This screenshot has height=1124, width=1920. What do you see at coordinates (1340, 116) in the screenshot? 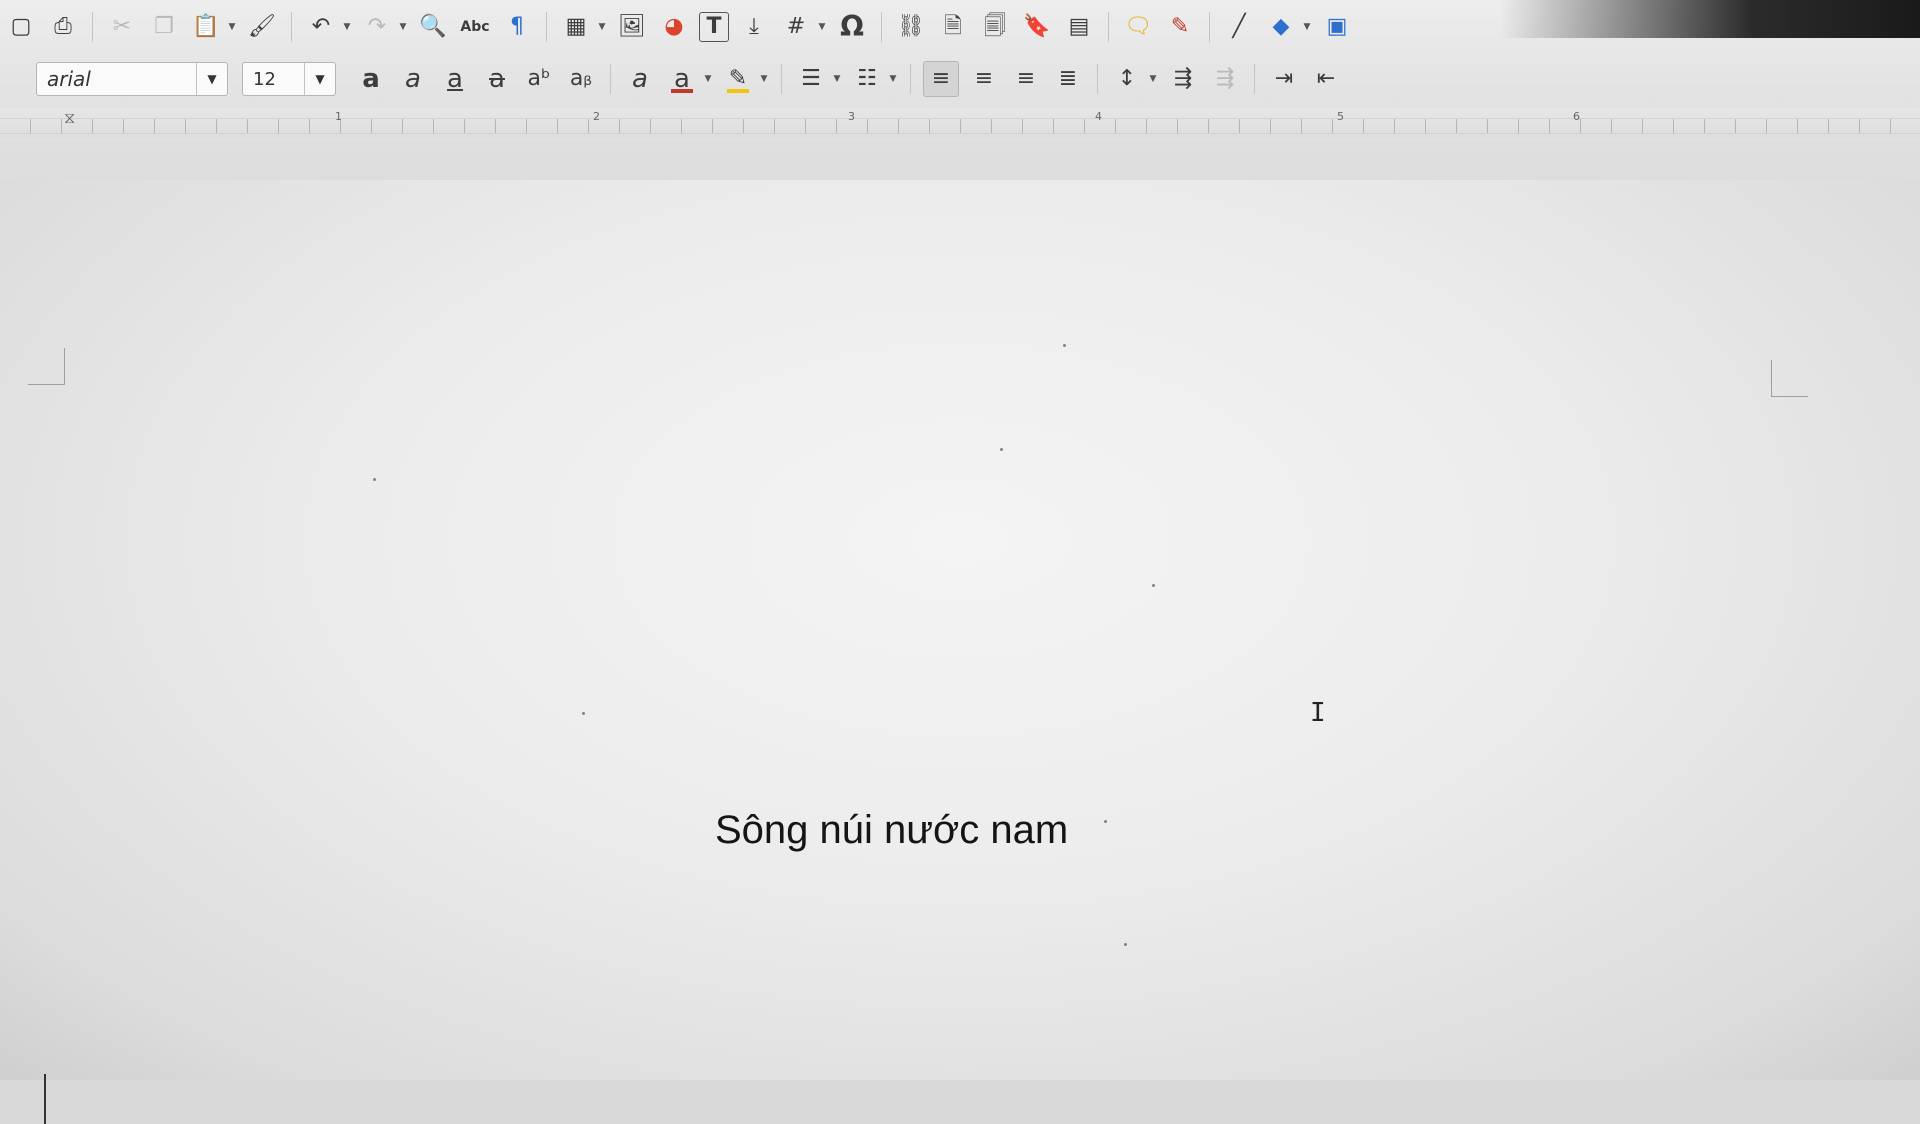
I see `ruler-label: 5` at bounding box center [1340, 116].